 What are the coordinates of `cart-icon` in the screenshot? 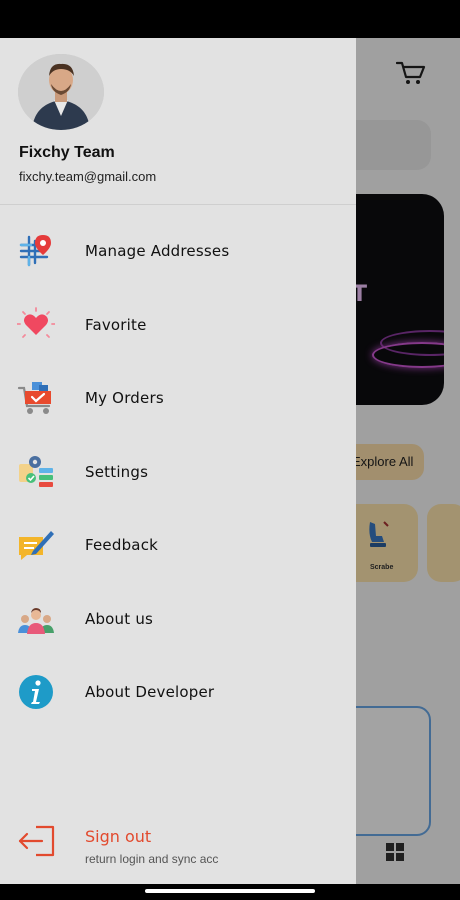 It's located at (34, 398).